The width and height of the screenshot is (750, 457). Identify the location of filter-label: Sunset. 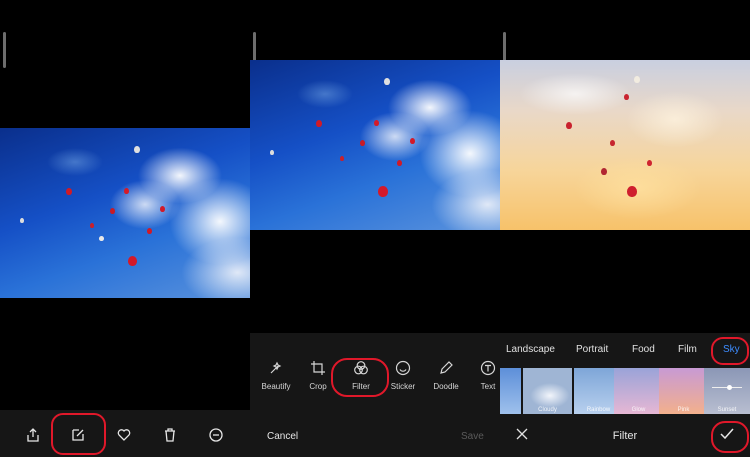
(727, 410).